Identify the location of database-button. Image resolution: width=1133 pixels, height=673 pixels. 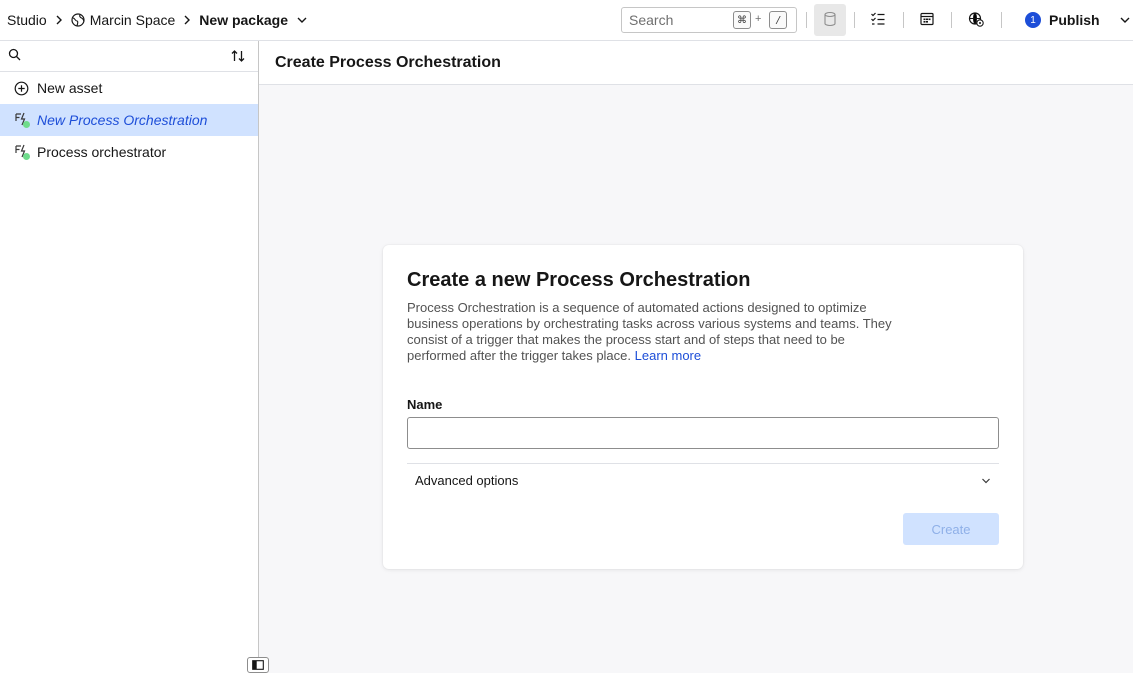
(830, 20).